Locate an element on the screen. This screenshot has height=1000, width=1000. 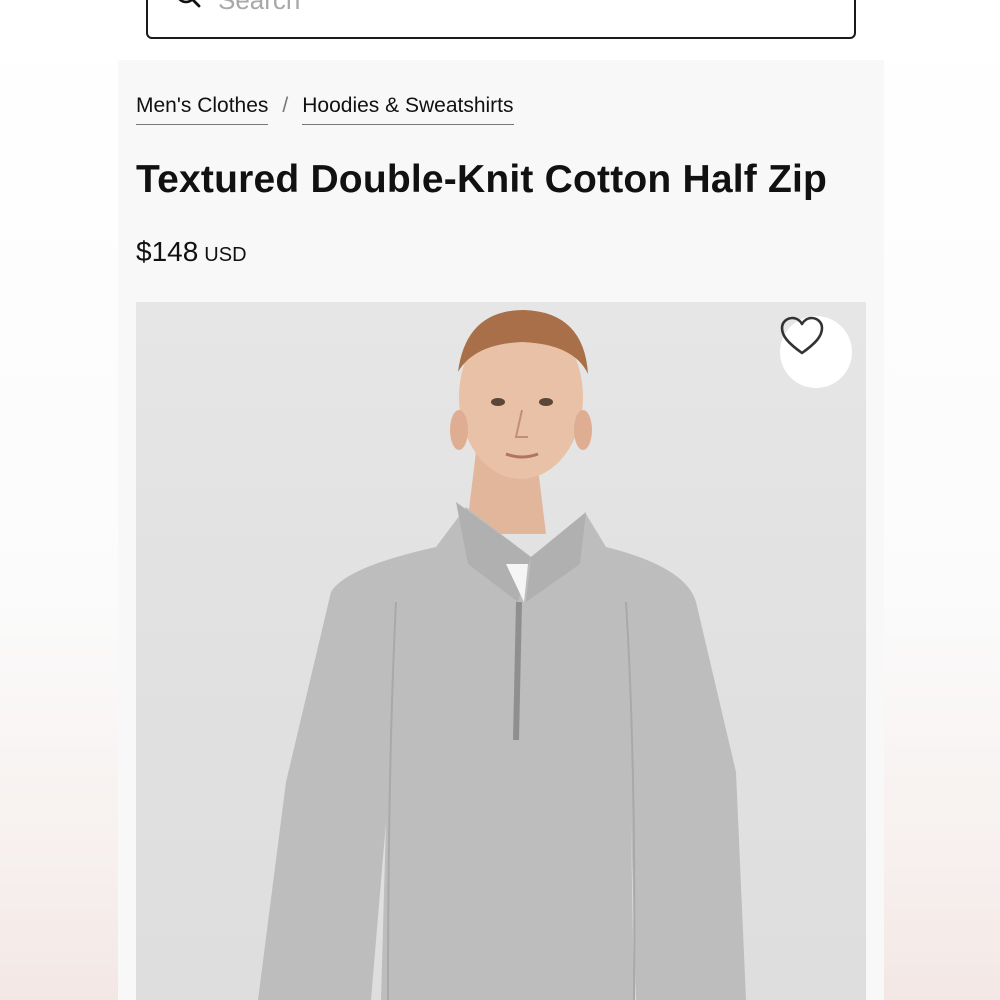
search-box is located at coordinates (501, 19).